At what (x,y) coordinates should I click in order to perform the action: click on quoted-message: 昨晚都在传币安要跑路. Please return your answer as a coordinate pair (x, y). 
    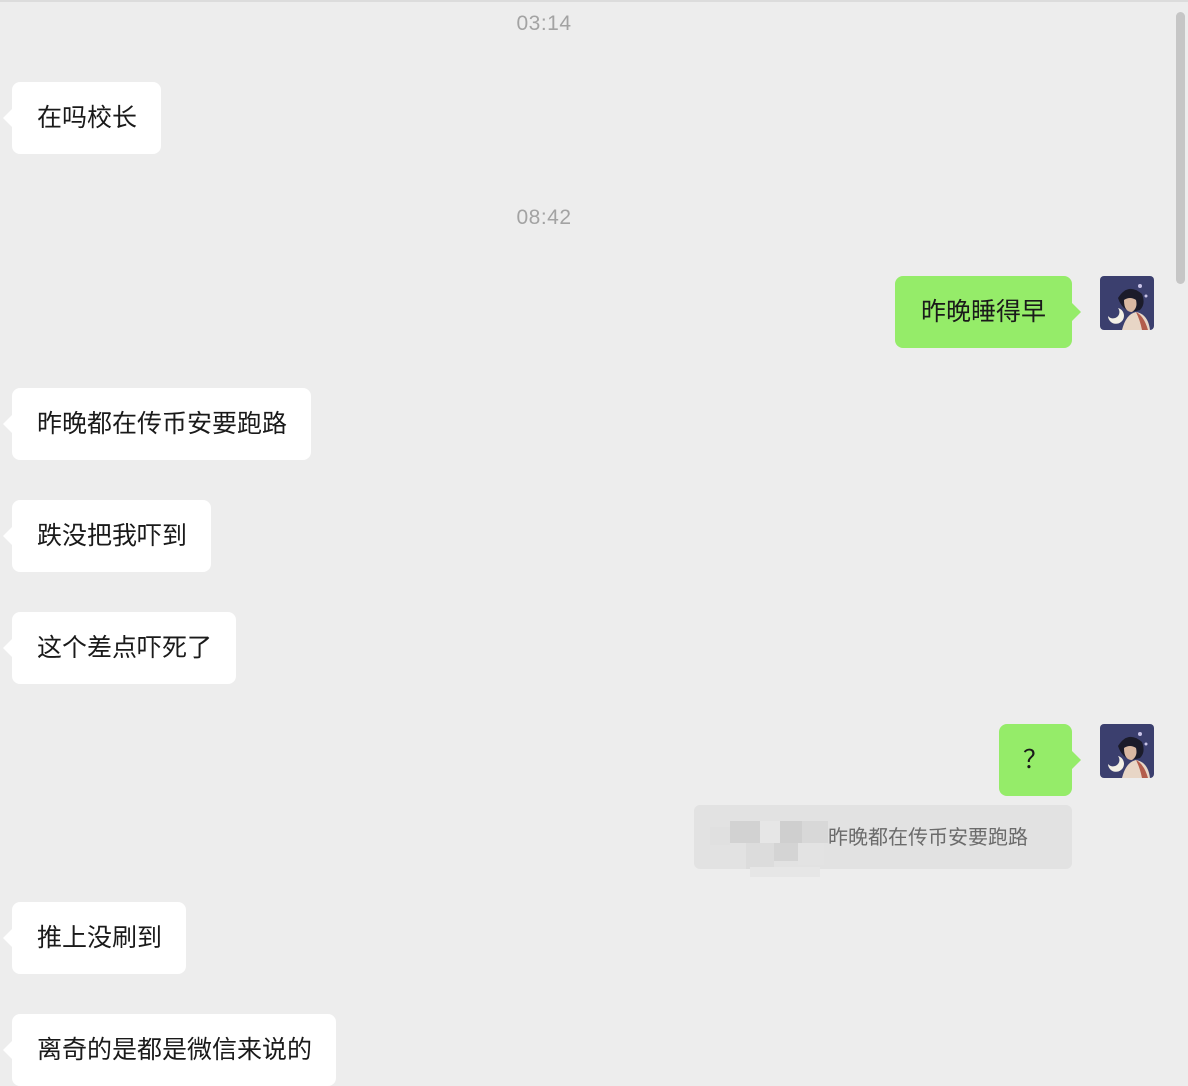
    Looking at the image, I should click on (883, 841).